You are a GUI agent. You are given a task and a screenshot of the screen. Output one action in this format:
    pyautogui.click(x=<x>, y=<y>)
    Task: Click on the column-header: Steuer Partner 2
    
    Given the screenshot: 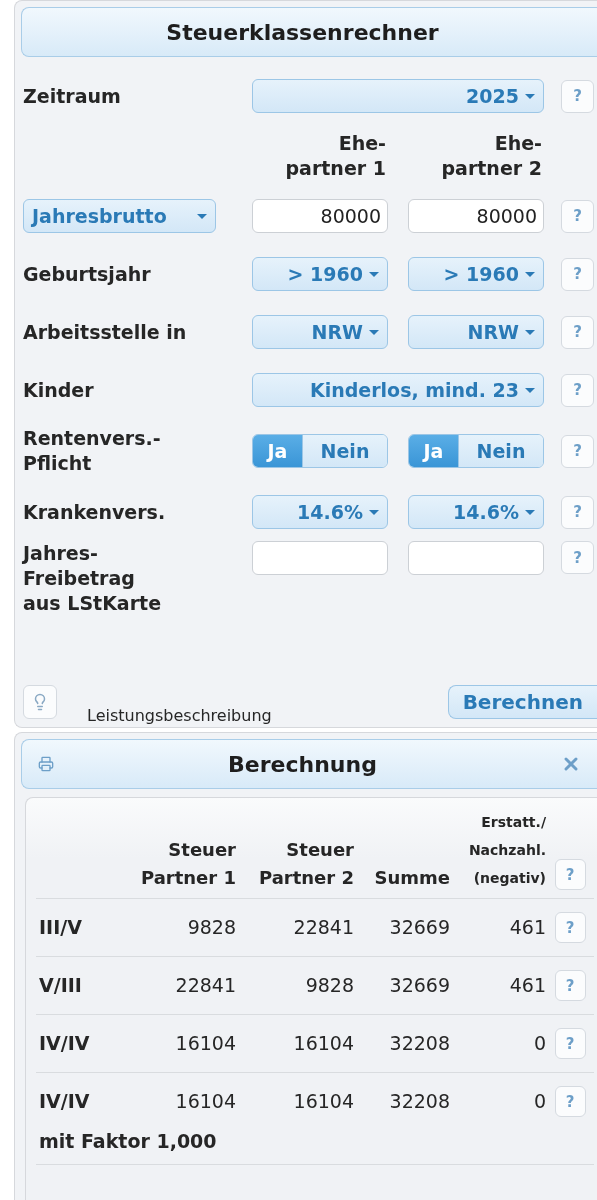 What is the action you would take?
    pyautogui.click(x=305, y=864)
    